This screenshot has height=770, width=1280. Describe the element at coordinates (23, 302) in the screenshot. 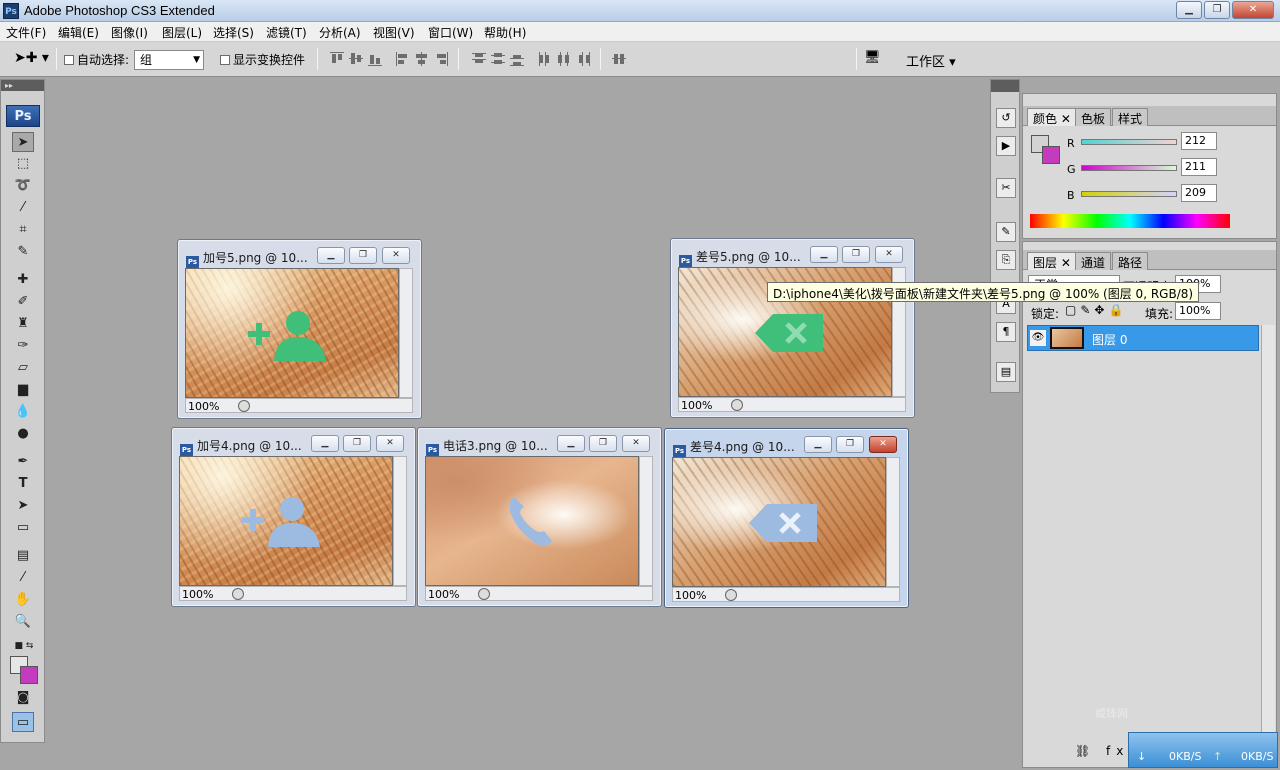

I see `brush-tool-icon: ✐` at that location.